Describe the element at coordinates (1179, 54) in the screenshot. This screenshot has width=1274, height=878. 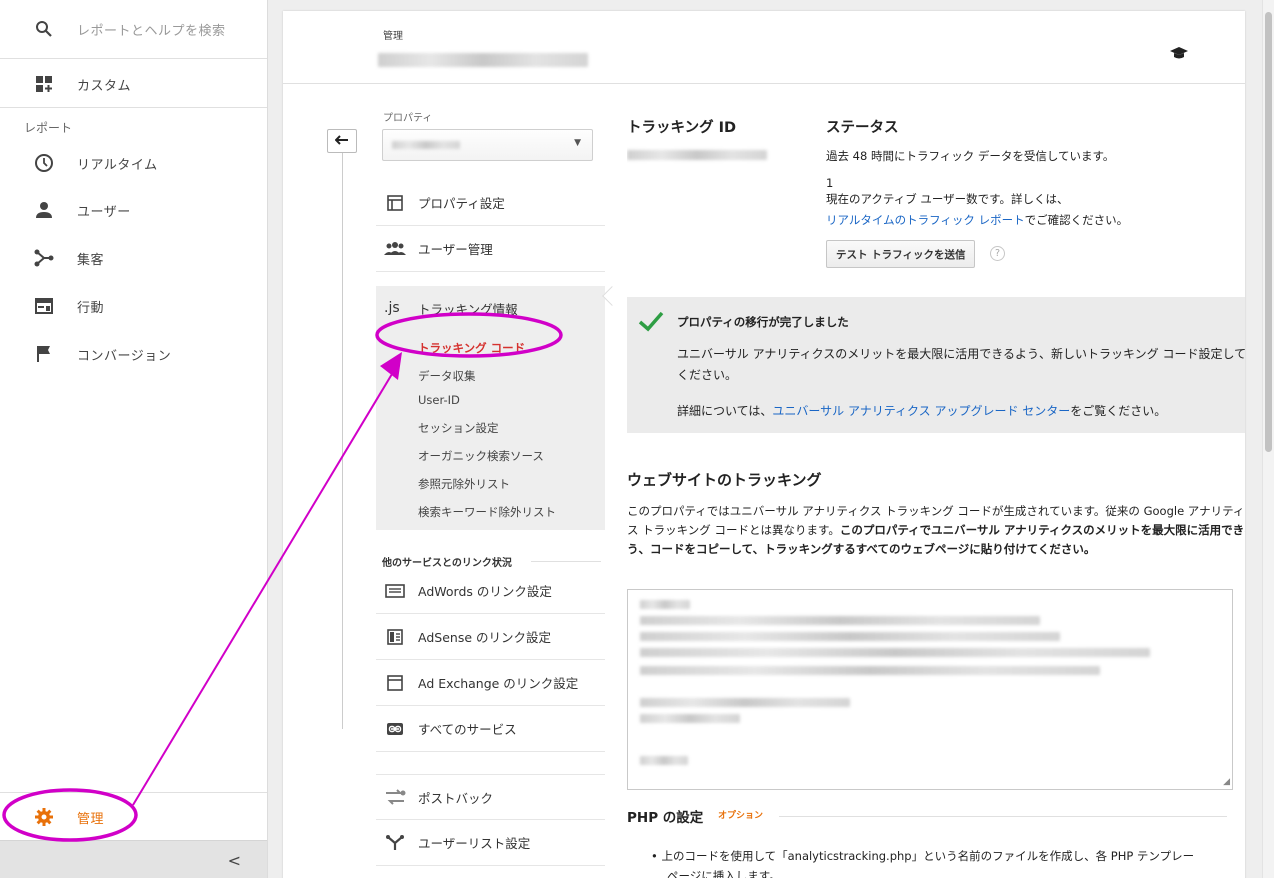
I see `graduation-cap-icon` at that location.